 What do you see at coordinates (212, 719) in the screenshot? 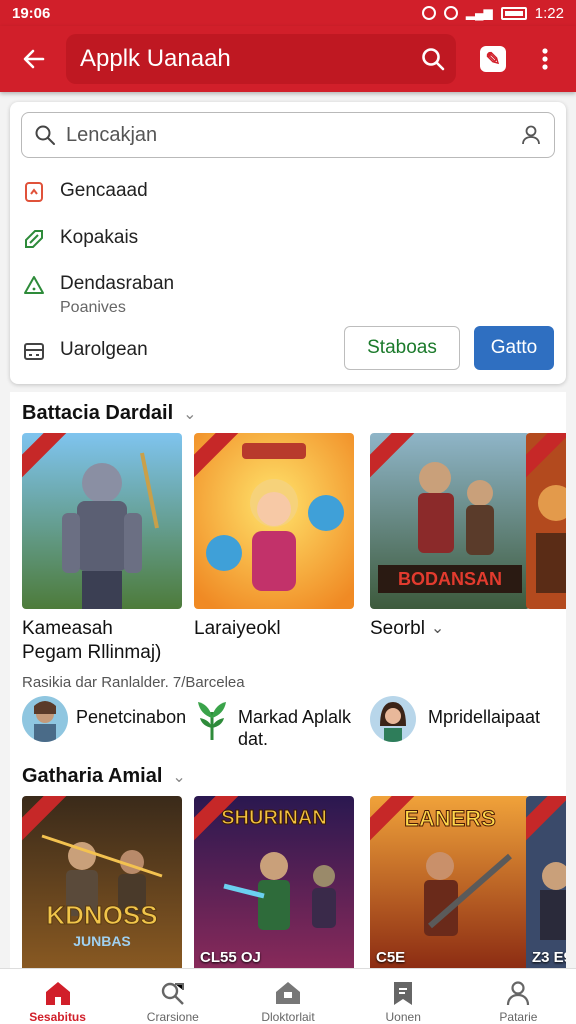
I see `plant-icon` at bounding box center [212, 719].